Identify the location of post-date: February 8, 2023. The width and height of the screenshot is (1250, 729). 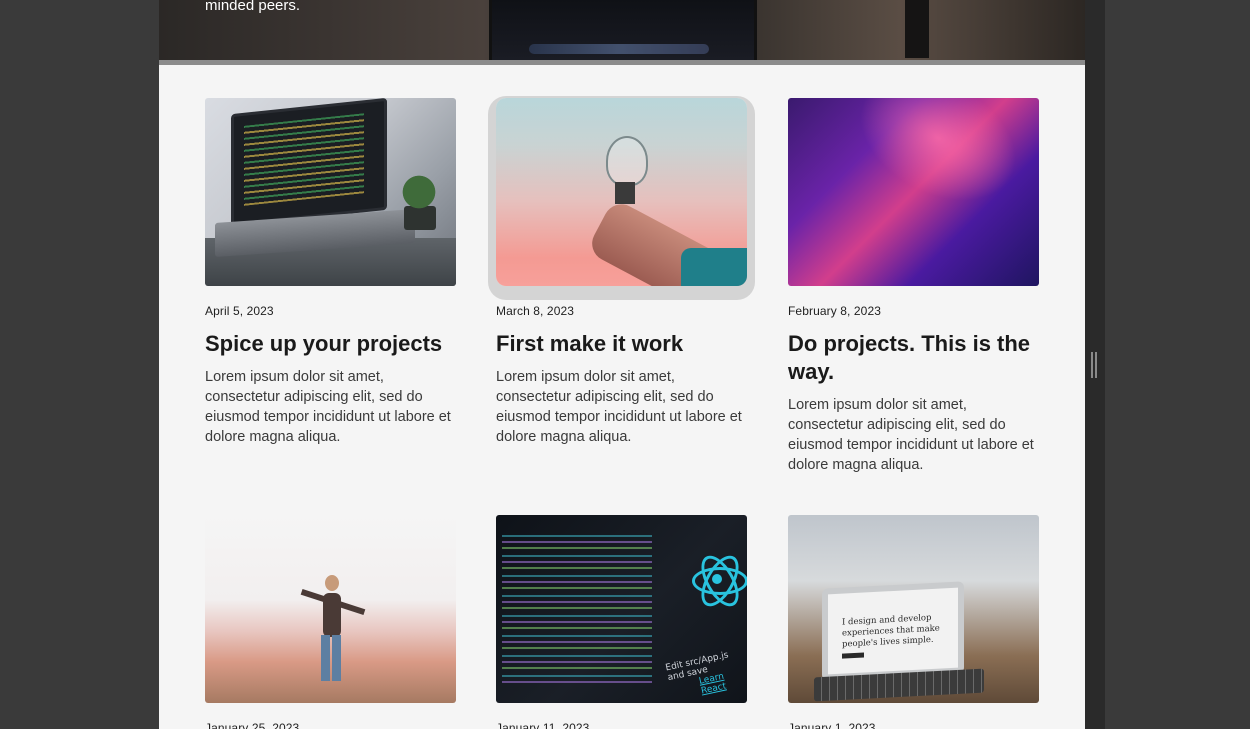
(834, 311).